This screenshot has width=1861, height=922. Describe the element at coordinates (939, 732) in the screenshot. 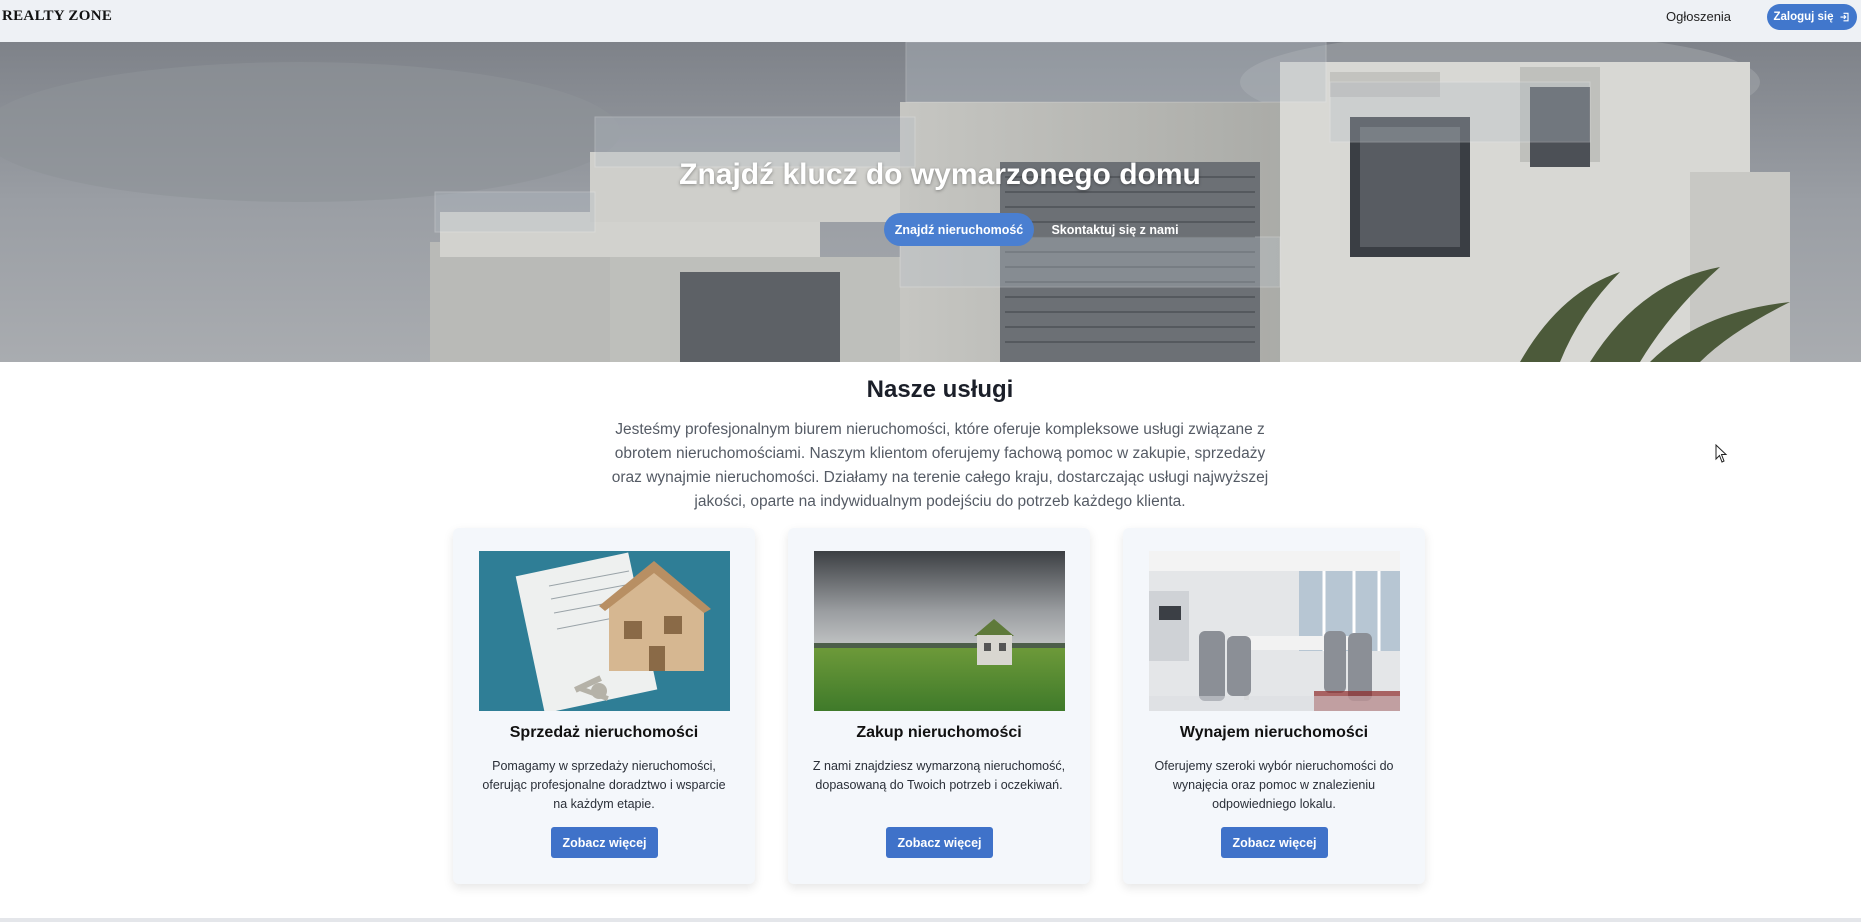

I see `card-title: Zakup nieruchomości` at that location.